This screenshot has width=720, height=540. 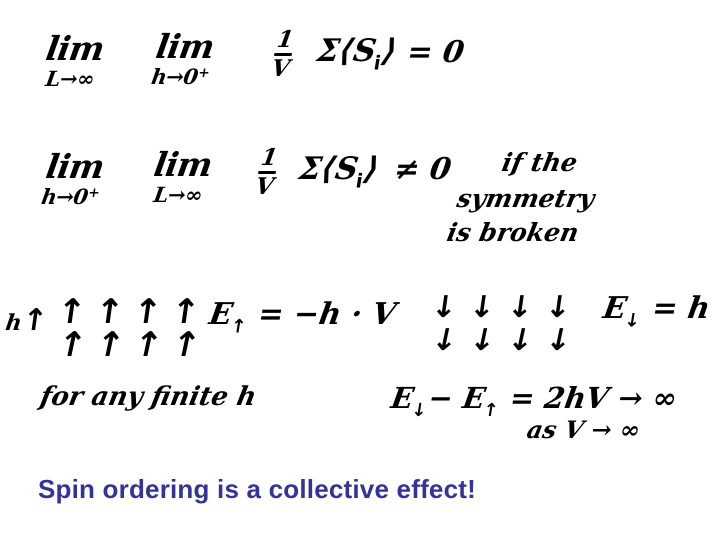 I want to click on line2-limit-1: lim h→0+, so click(x=73, y=178).